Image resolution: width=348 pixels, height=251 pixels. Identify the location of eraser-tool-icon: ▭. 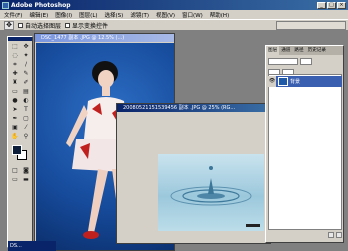
(15, 92).